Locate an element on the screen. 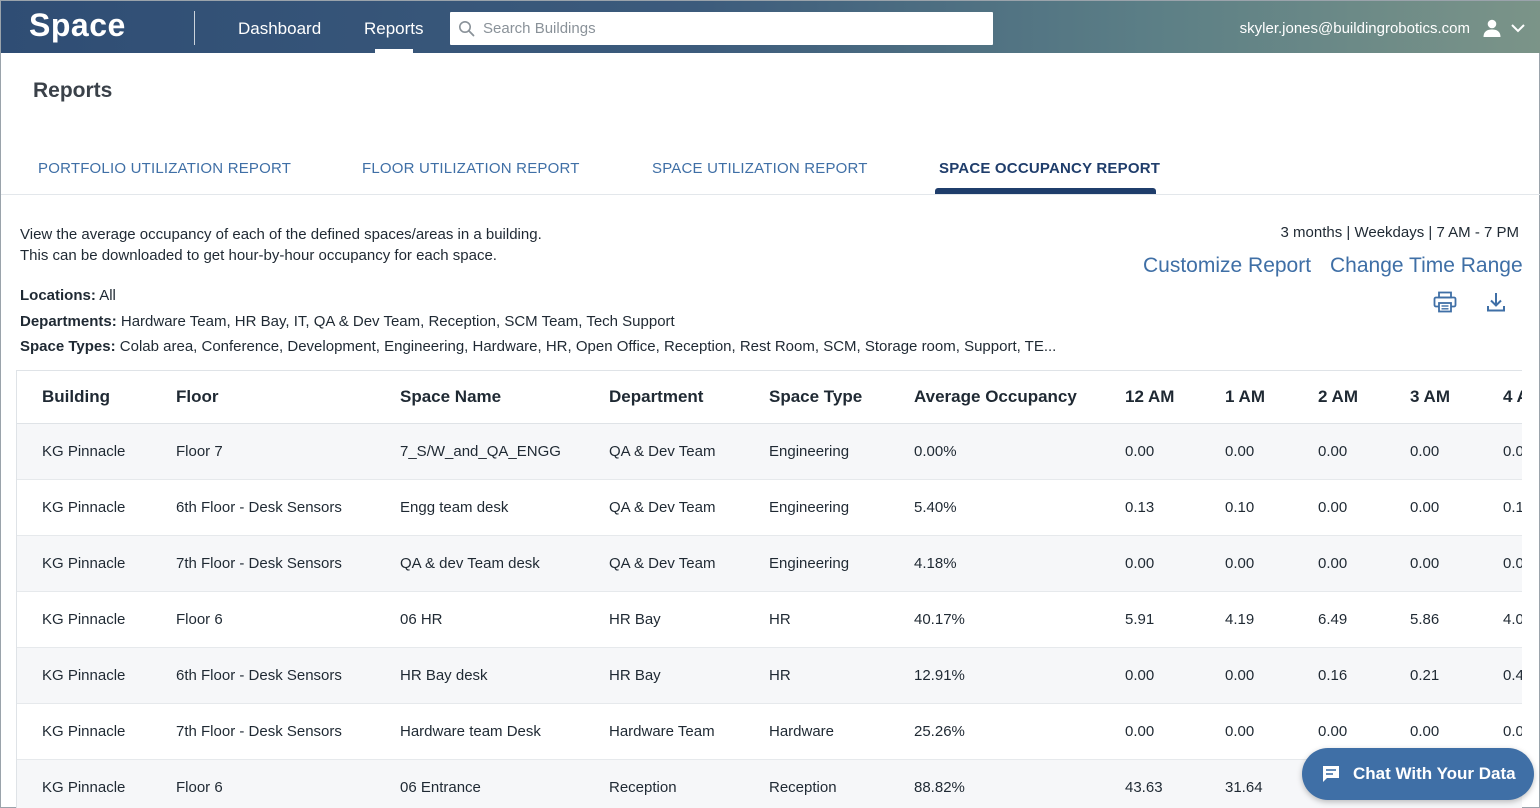 This screenshot has height=808, width=1540. table-cell: 43.63 is located at coordinates (1150, 783).